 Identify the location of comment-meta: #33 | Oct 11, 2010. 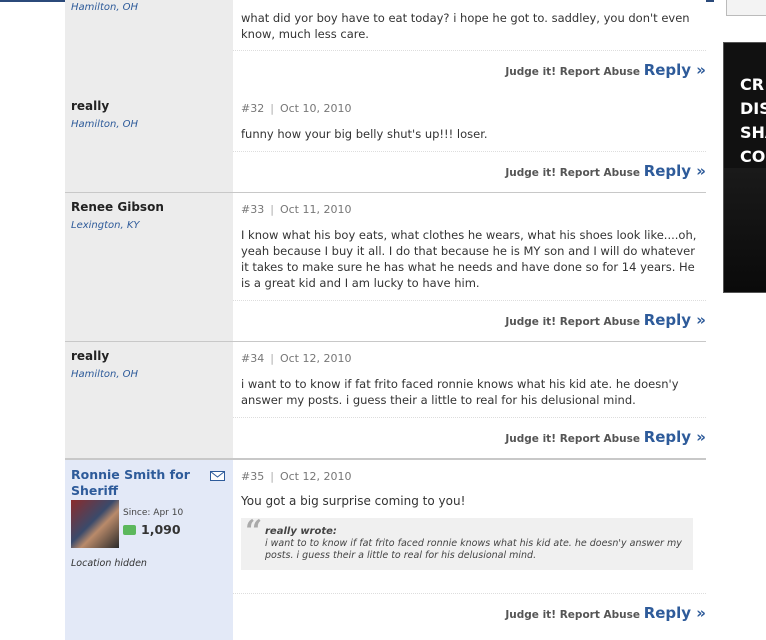
(296, 209).